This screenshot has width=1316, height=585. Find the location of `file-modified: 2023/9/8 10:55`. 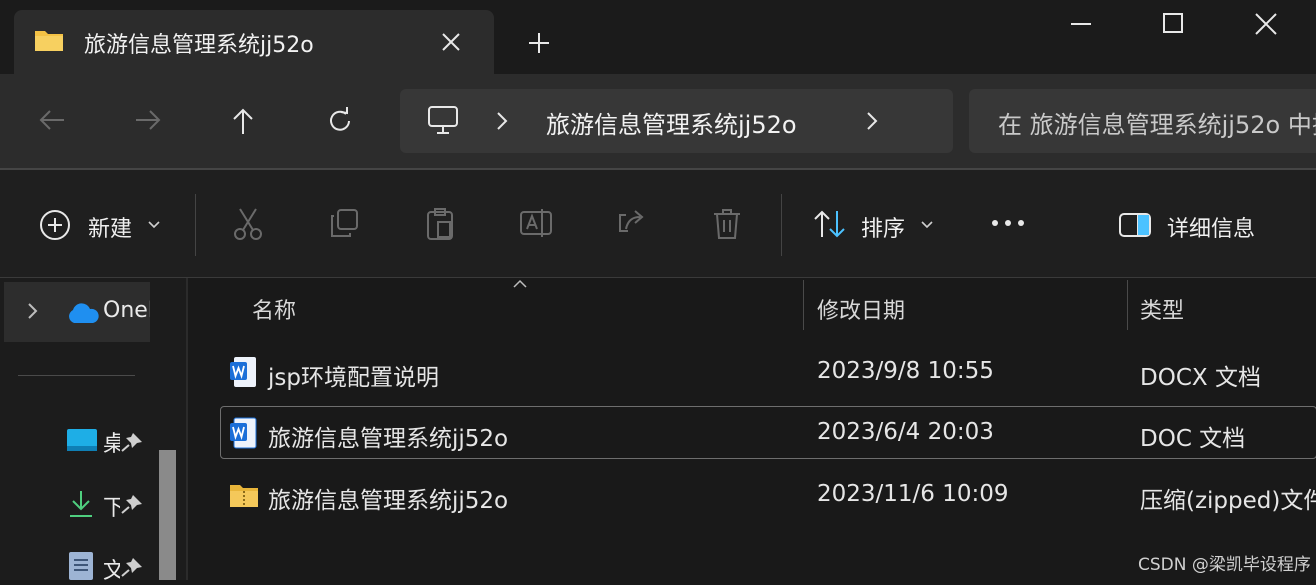

file-modified: 2023/9/8 10:55 is located at coordinates (905, 371).